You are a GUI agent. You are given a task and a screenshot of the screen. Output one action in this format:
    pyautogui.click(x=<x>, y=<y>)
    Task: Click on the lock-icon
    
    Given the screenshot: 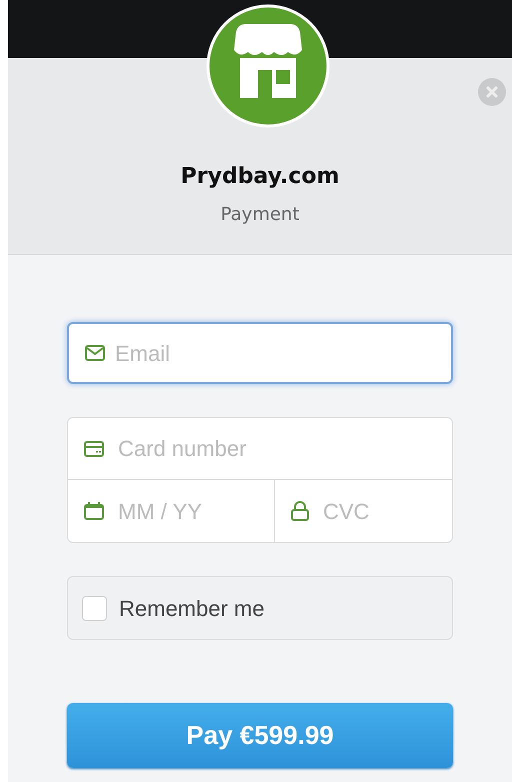 What is the action you would take?
    pyautogui.click(x=300, y=511)
    